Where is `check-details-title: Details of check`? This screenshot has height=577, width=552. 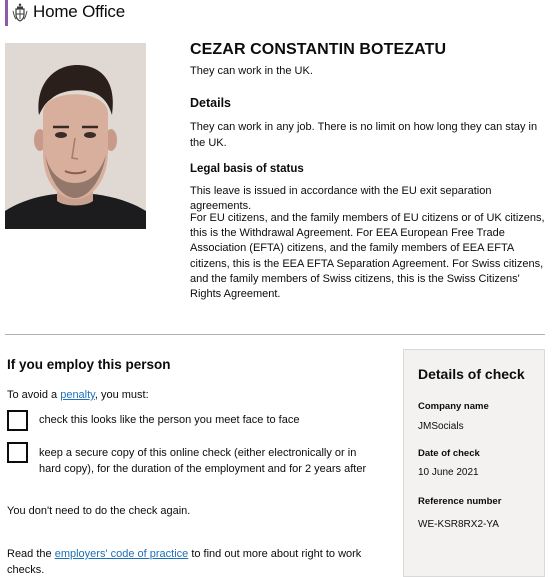
check-details-title: Details of check is located at coordinates (471, 374).